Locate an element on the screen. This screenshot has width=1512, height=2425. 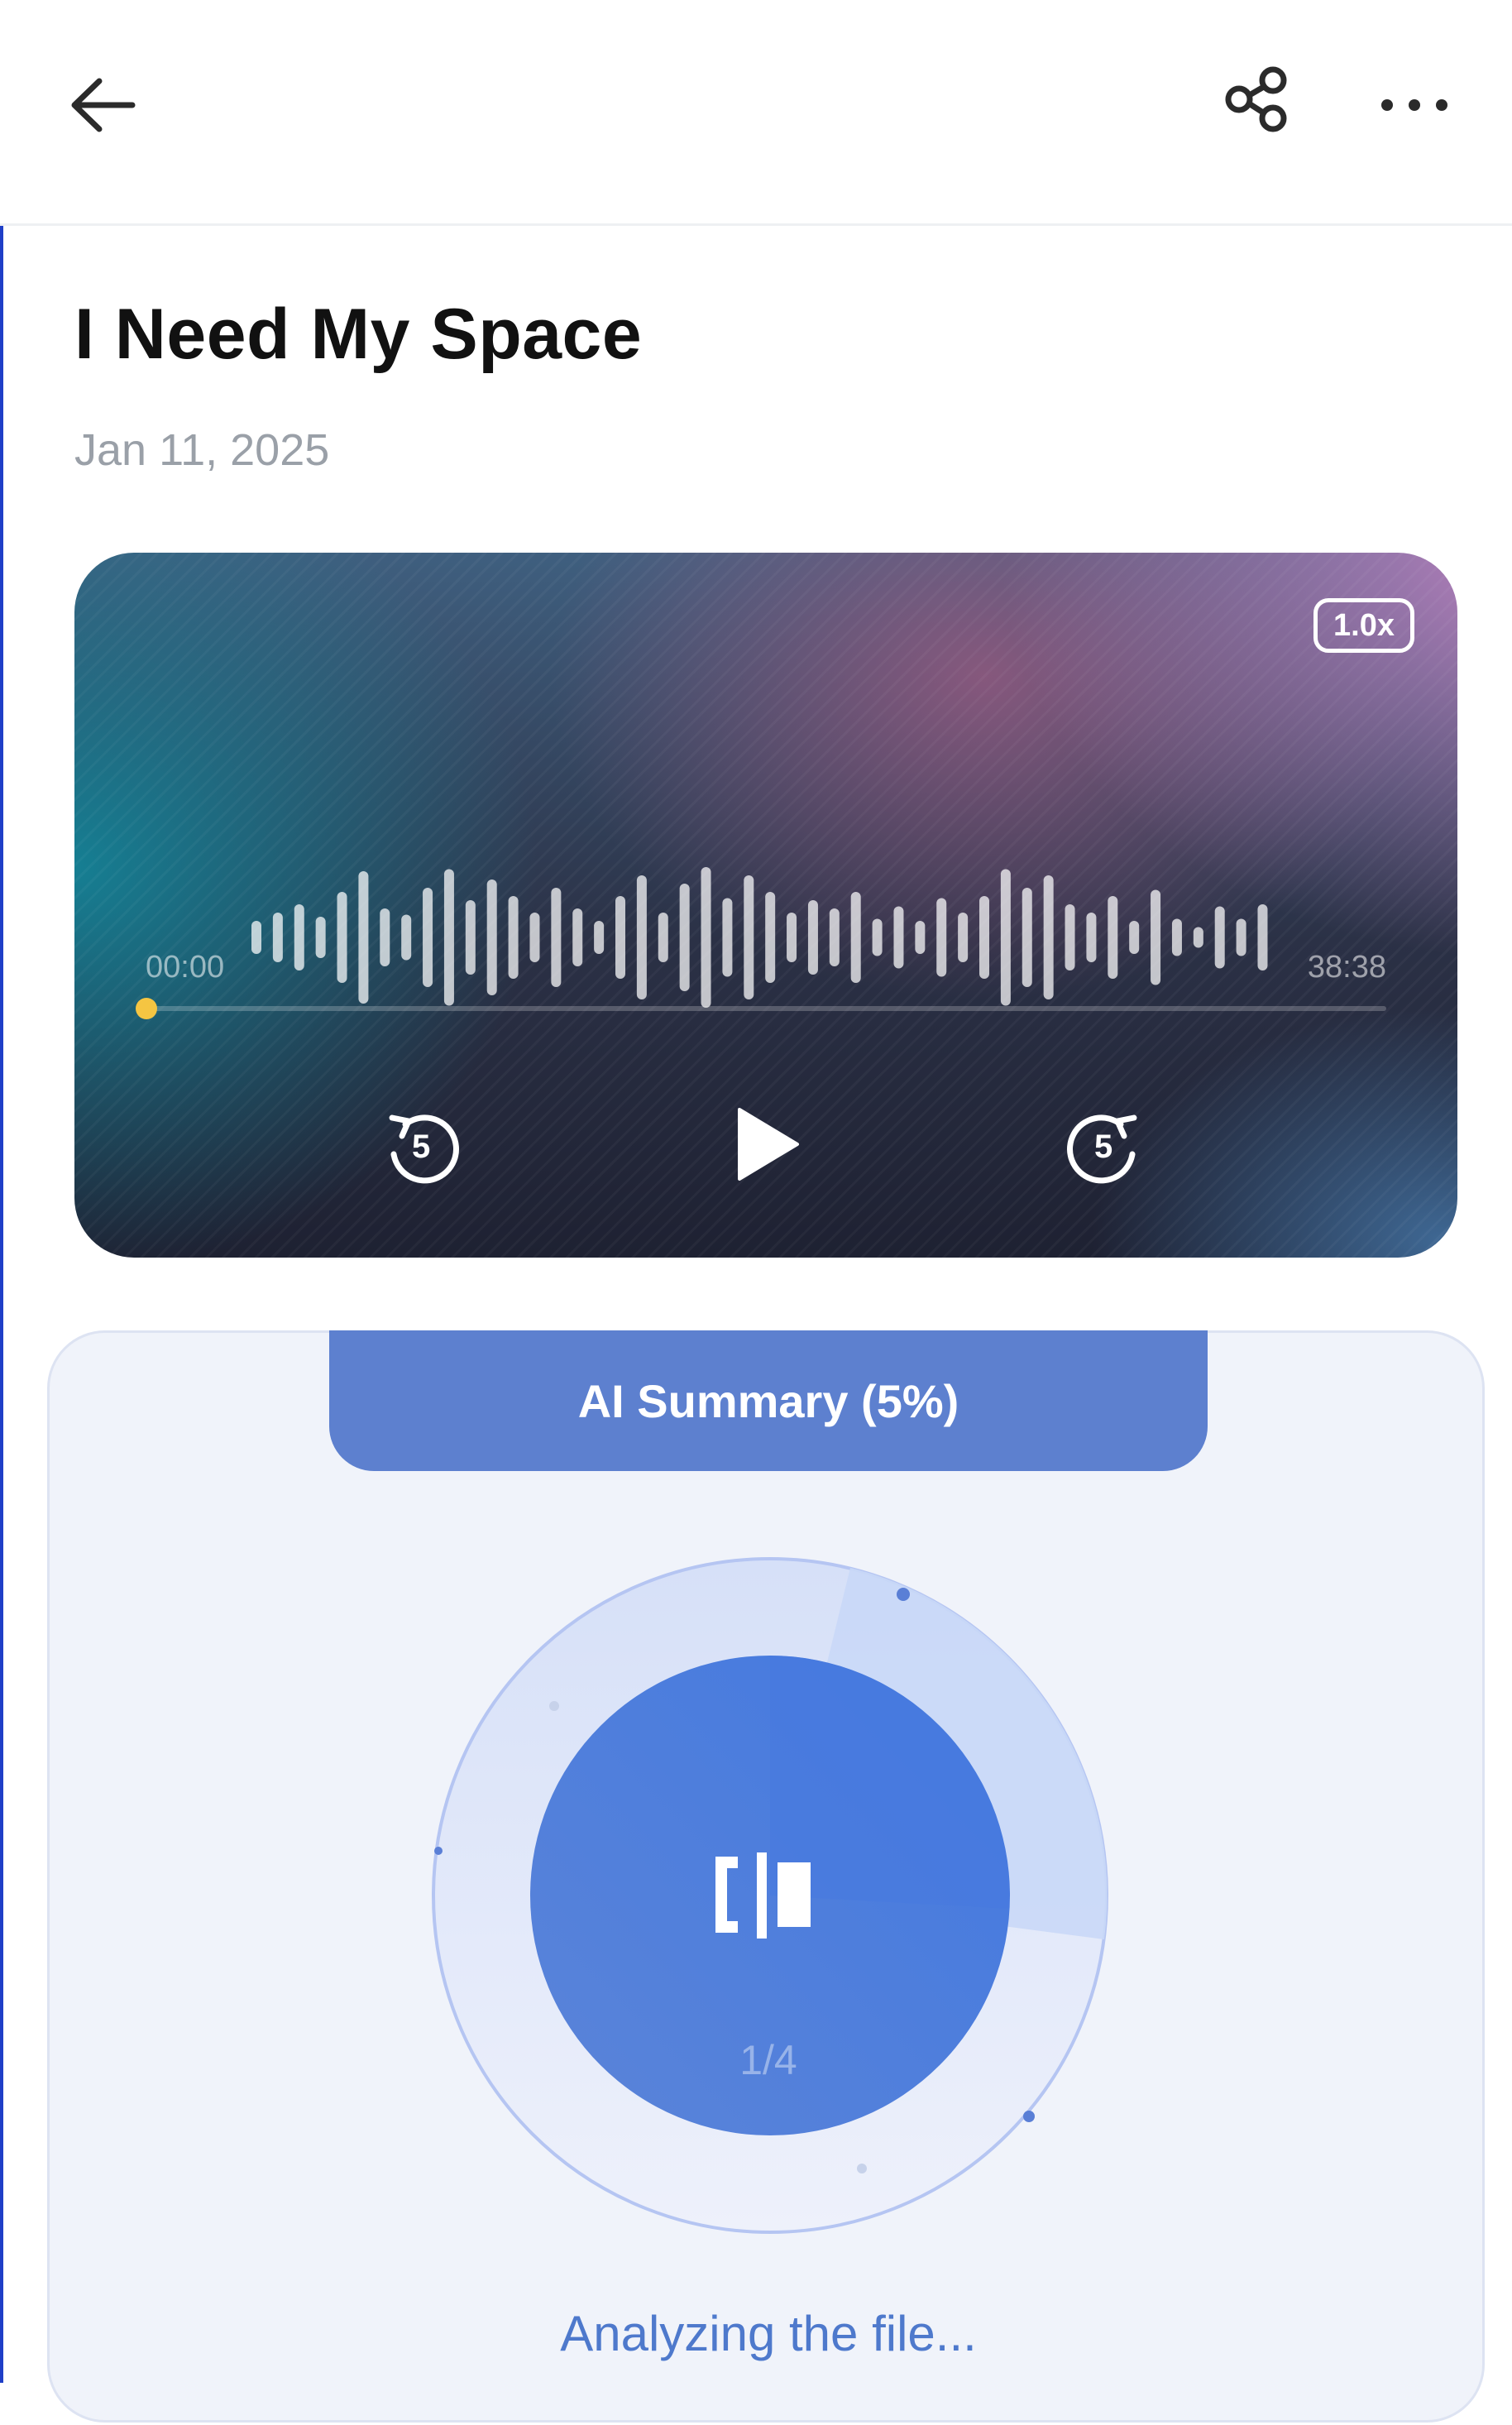
recording-title: I Need My Space is located at coordinates (358, 334).